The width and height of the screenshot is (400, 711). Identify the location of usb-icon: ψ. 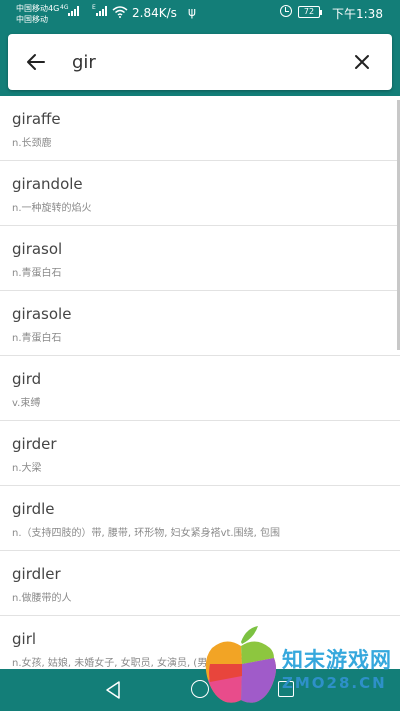
(192, 12).